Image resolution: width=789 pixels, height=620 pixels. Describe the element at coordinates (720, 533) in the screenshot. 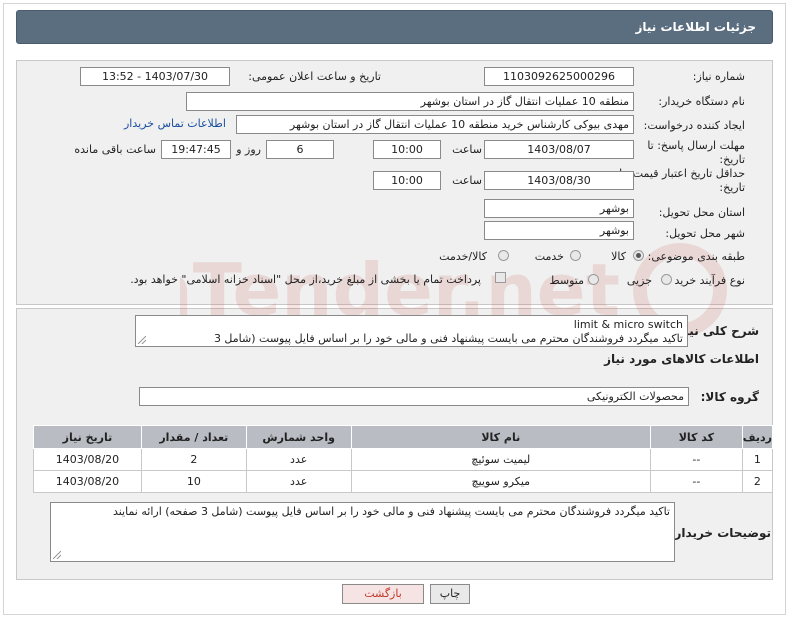

I see `buyer-notes-label: توضیحات خریدار:` at that location.